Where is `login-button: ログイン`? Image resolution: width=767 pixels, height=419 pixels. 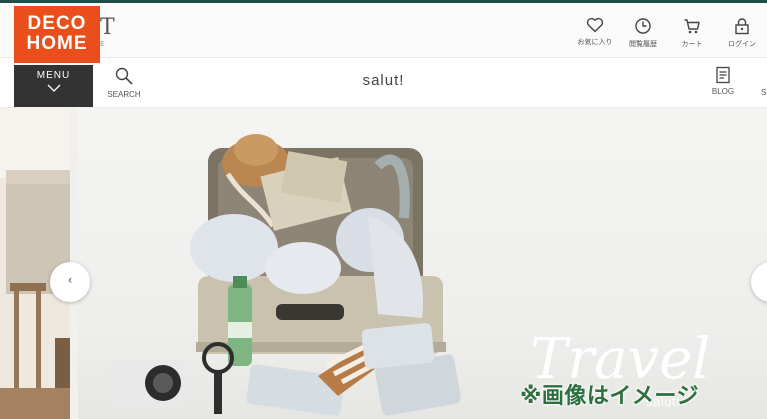 login-button: ログイン is located at coordinates (742, 33).